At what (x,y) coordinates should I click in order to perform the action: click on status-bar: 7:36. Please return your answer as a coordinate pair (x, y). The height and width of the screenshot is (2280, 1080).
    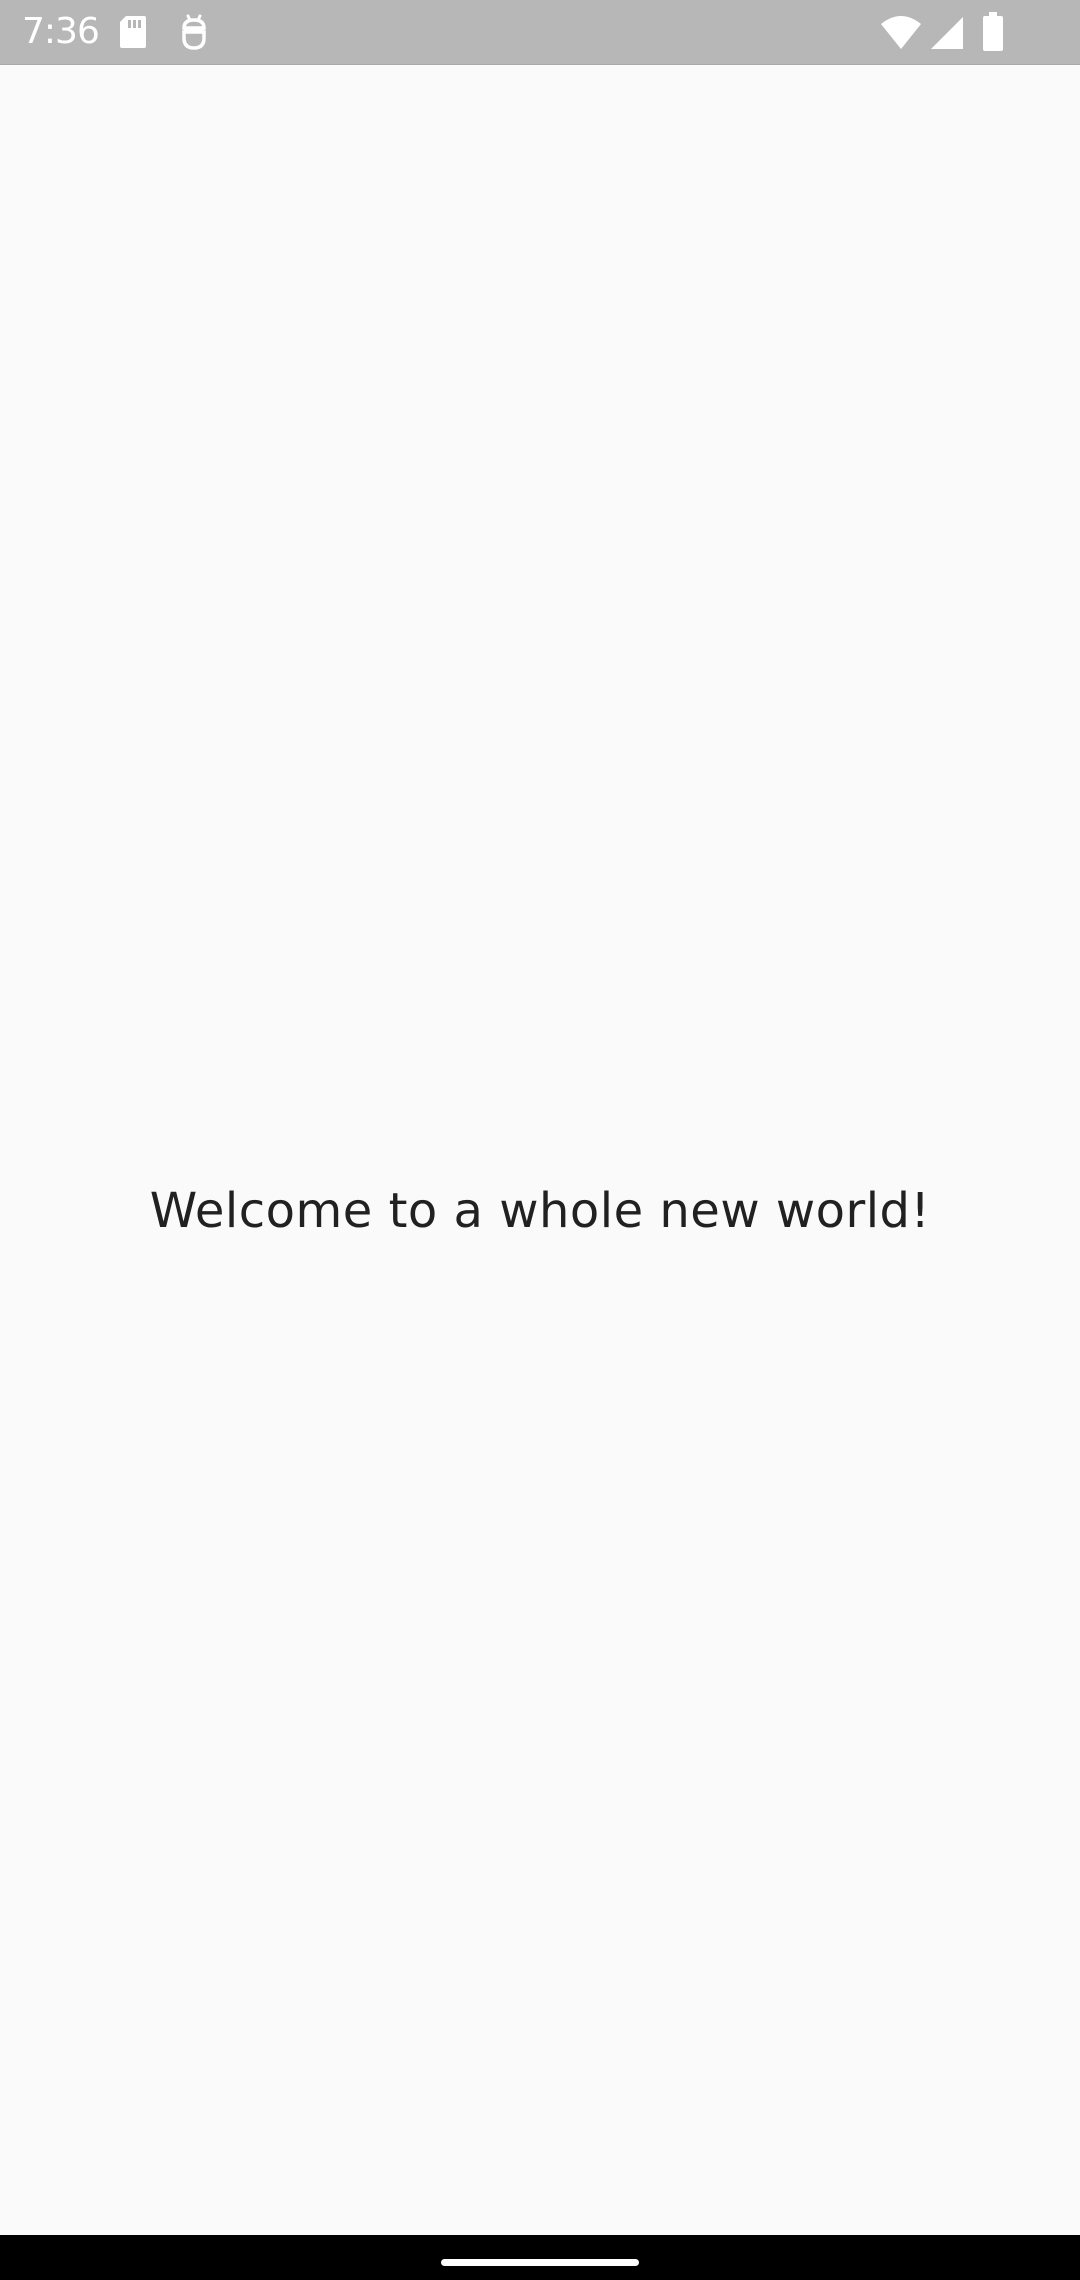
    Looking at the image, I should click on (540, 32).